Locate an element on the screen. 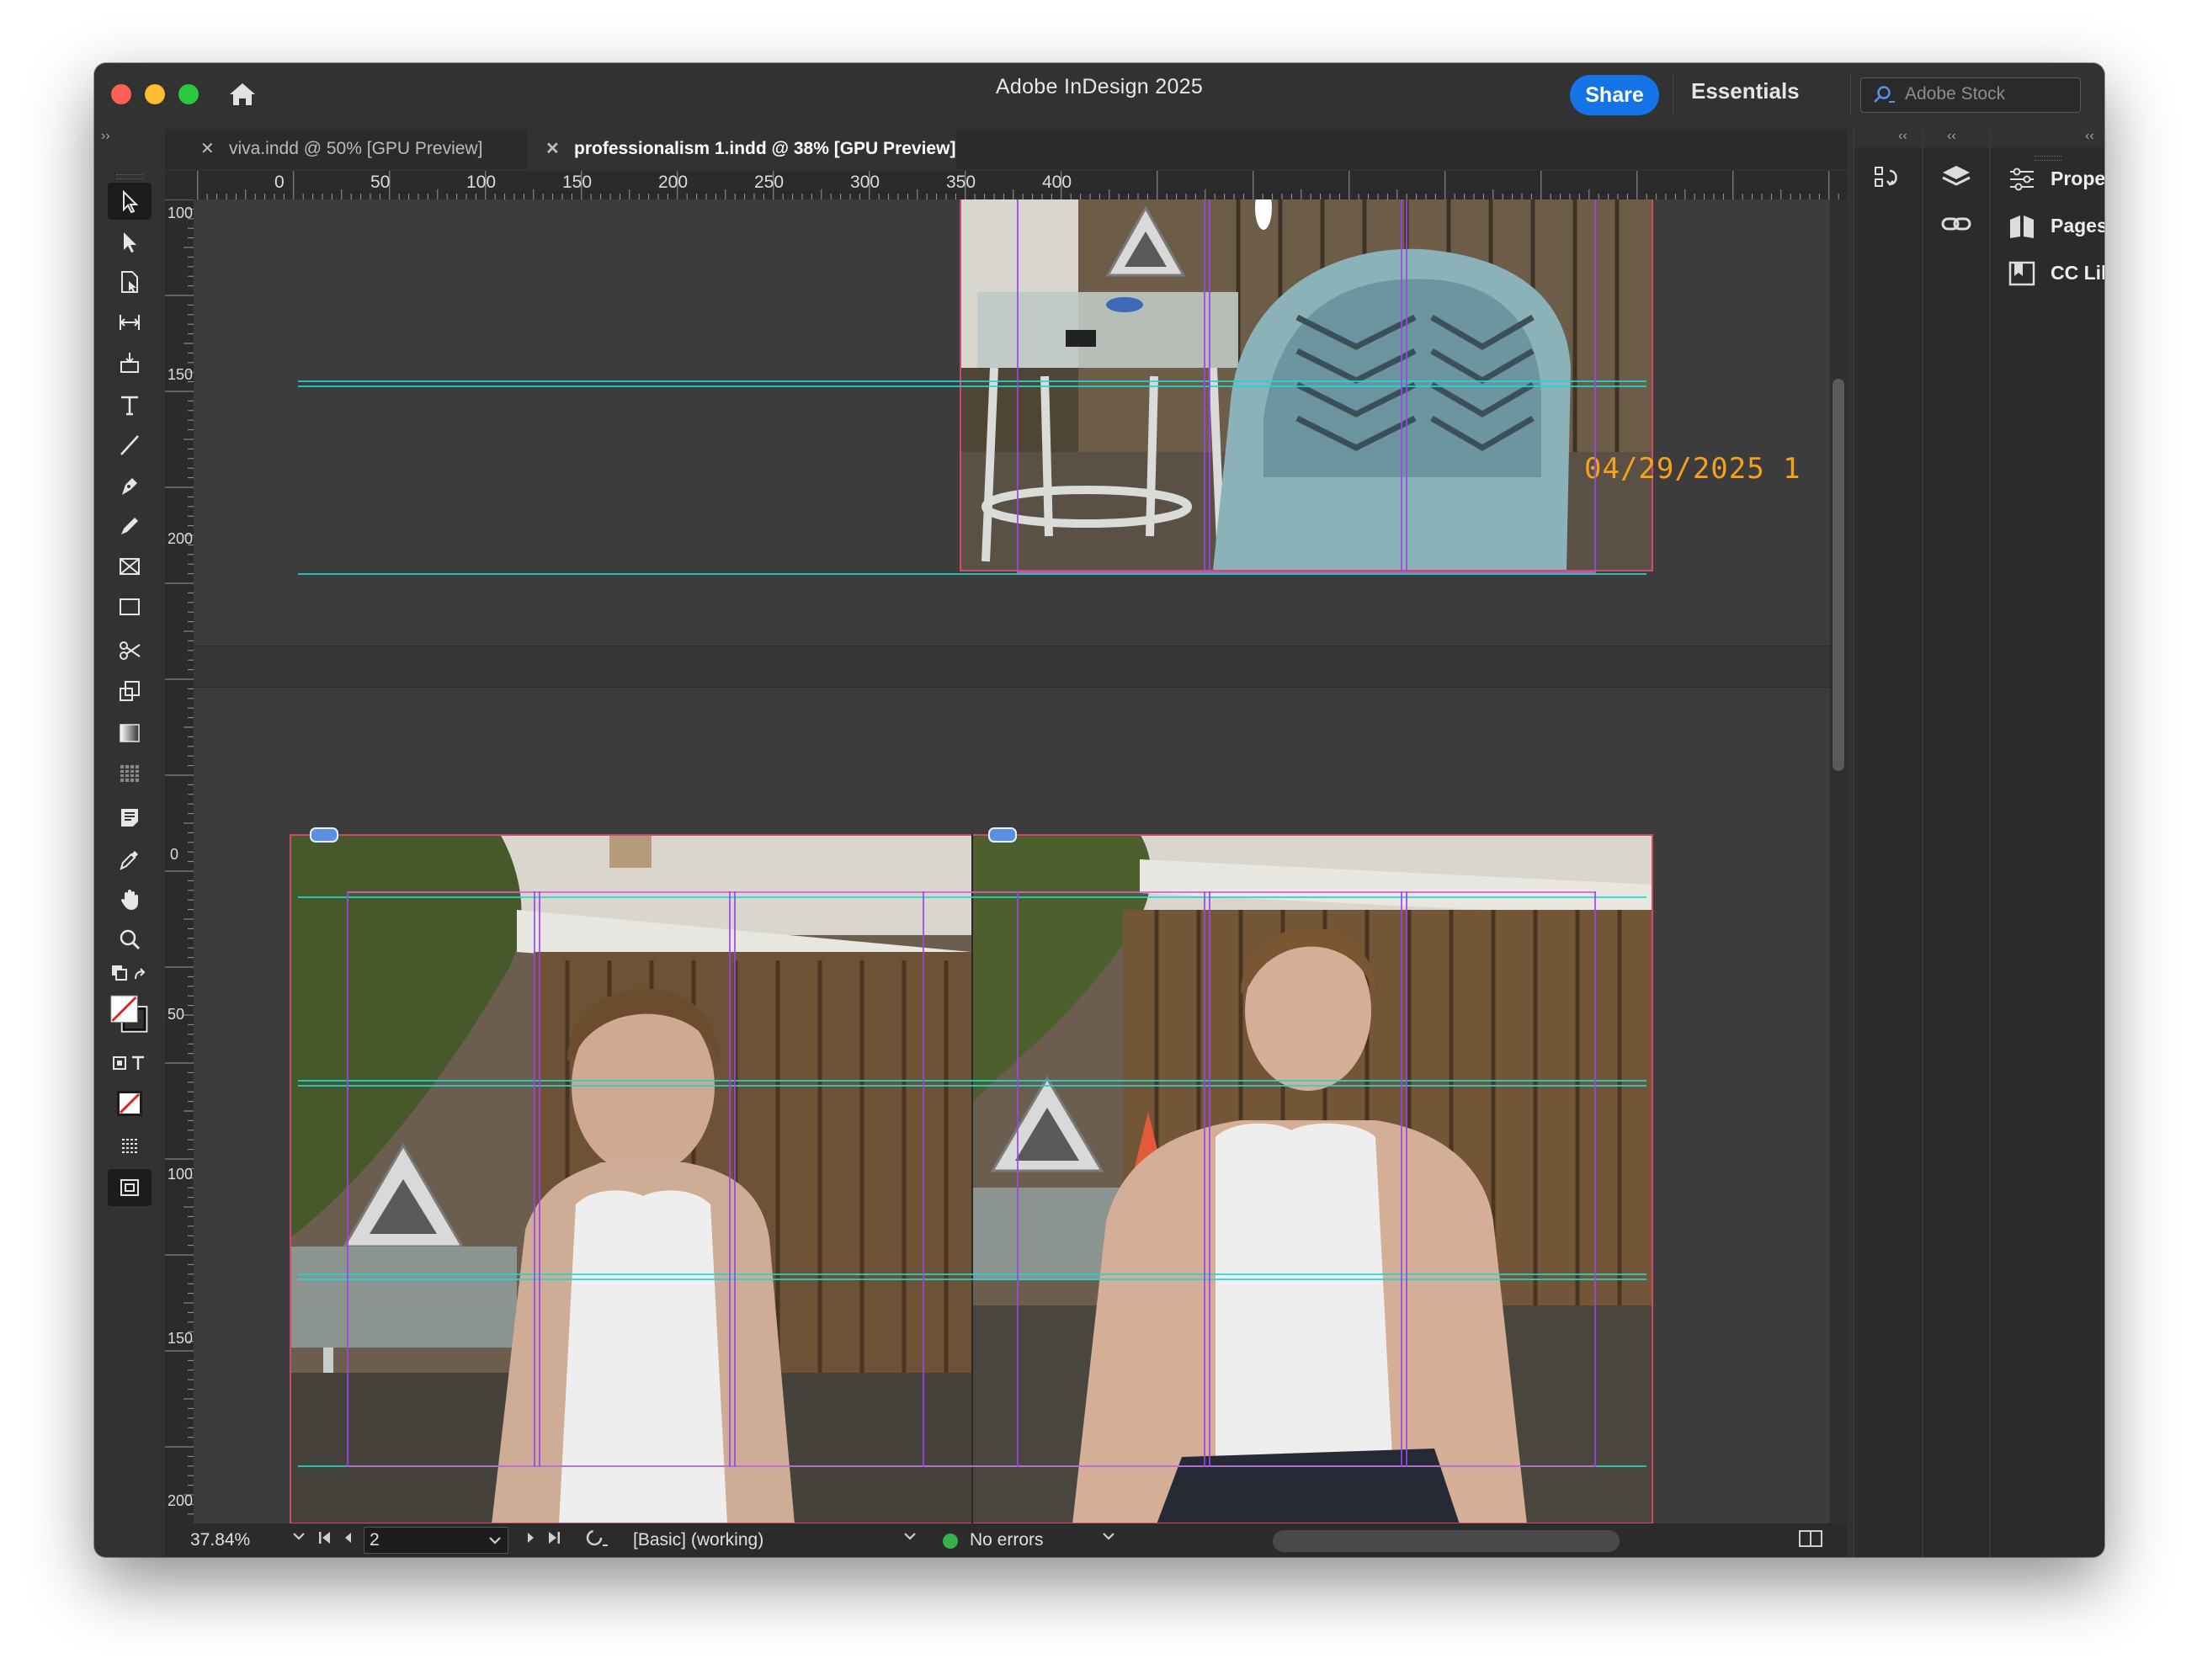 The image size is (2197, 1680). type-tool-icon is located at coordinates (130, 404).